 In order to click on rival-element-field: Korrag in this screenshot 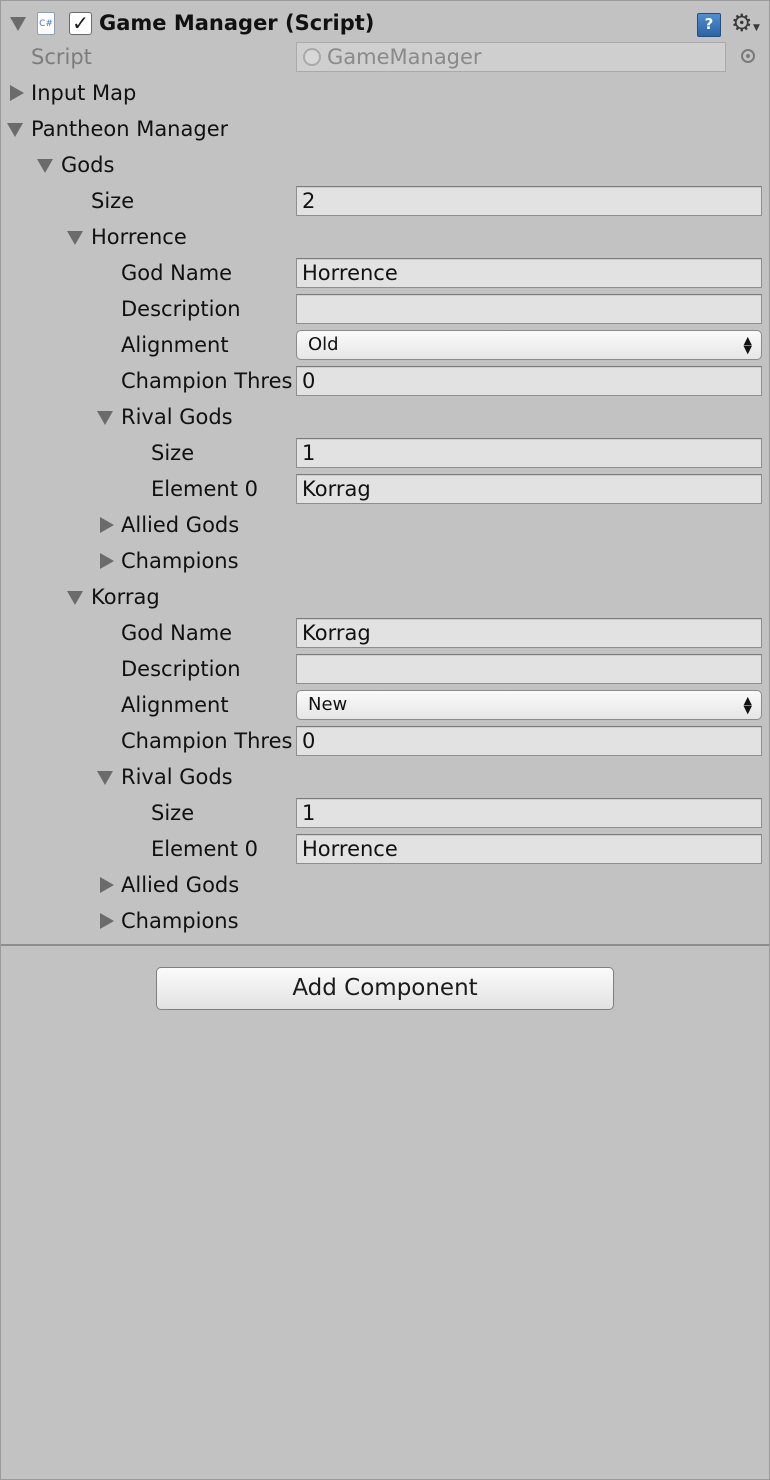, I will do `click(529, 489)`.